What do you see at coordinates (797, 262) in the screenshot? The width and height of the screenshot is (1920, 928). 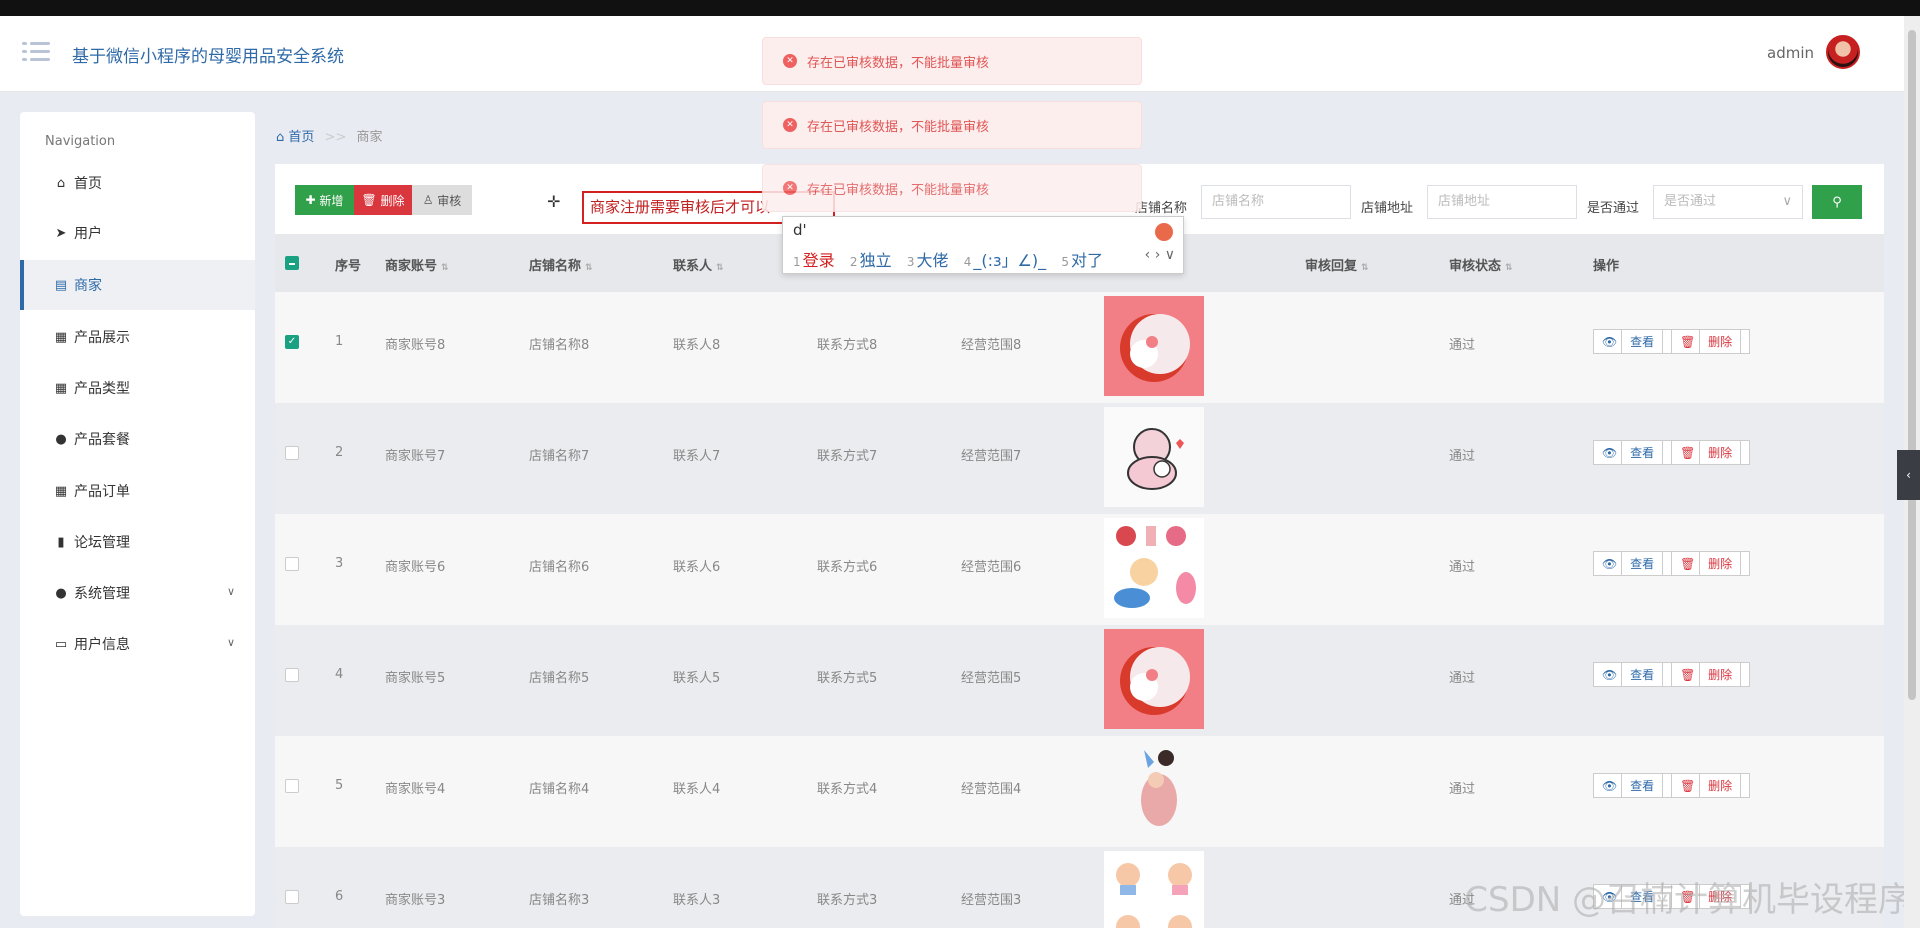 I see `ime-candidate-index: 1` at bounding box center [797, 262].